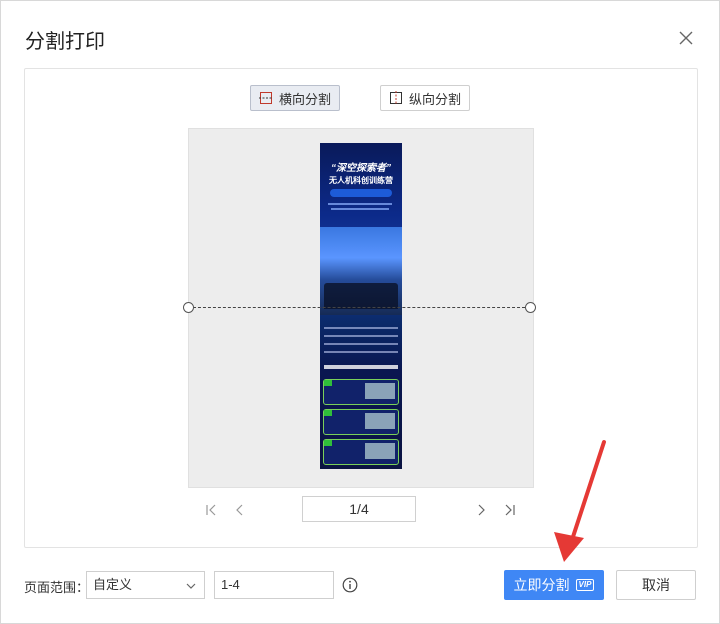 The width and height of the screenshot is (720, 624). What do you see at coordinates (585, 585) in the screenshot?
I see `vip-badge: VIP` at bounding box center [585, 585].